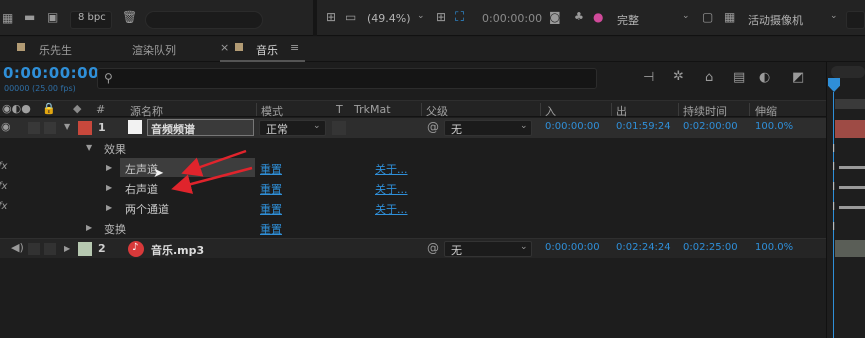 The width and height of the screenshot is (865, 338). I want to click on mouse-cursor-icon: ➤, so click(158, 173).